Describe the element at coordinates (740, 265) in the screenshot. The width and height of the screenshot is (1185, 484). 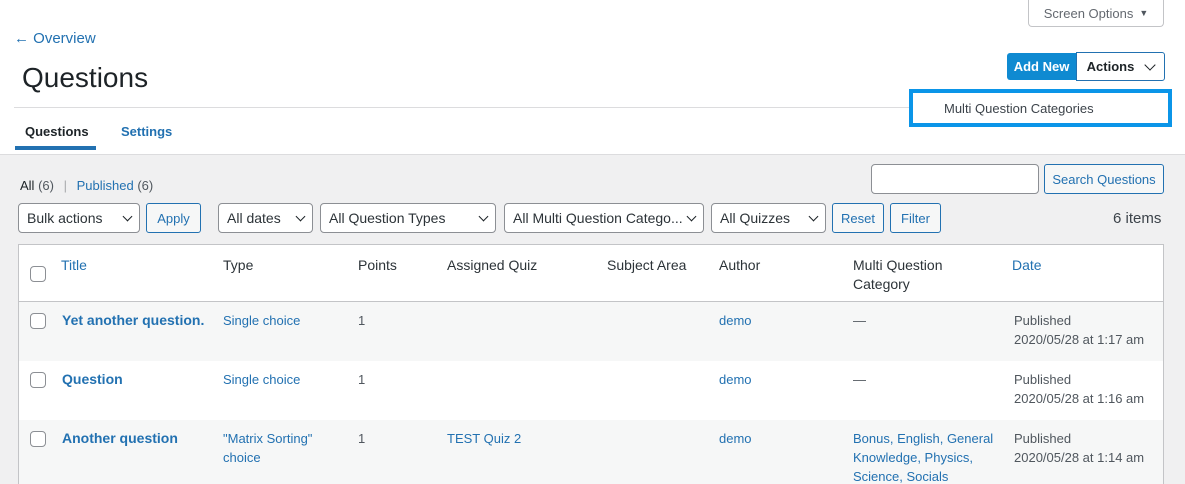
I see `column-header-author: Author` at that location.